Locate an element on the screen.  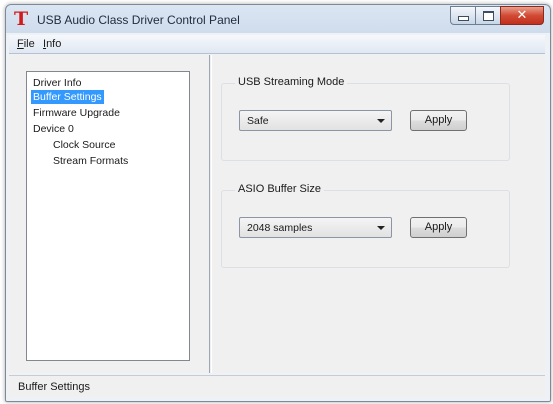
menu-file: File is located at coordinates (26, 44).